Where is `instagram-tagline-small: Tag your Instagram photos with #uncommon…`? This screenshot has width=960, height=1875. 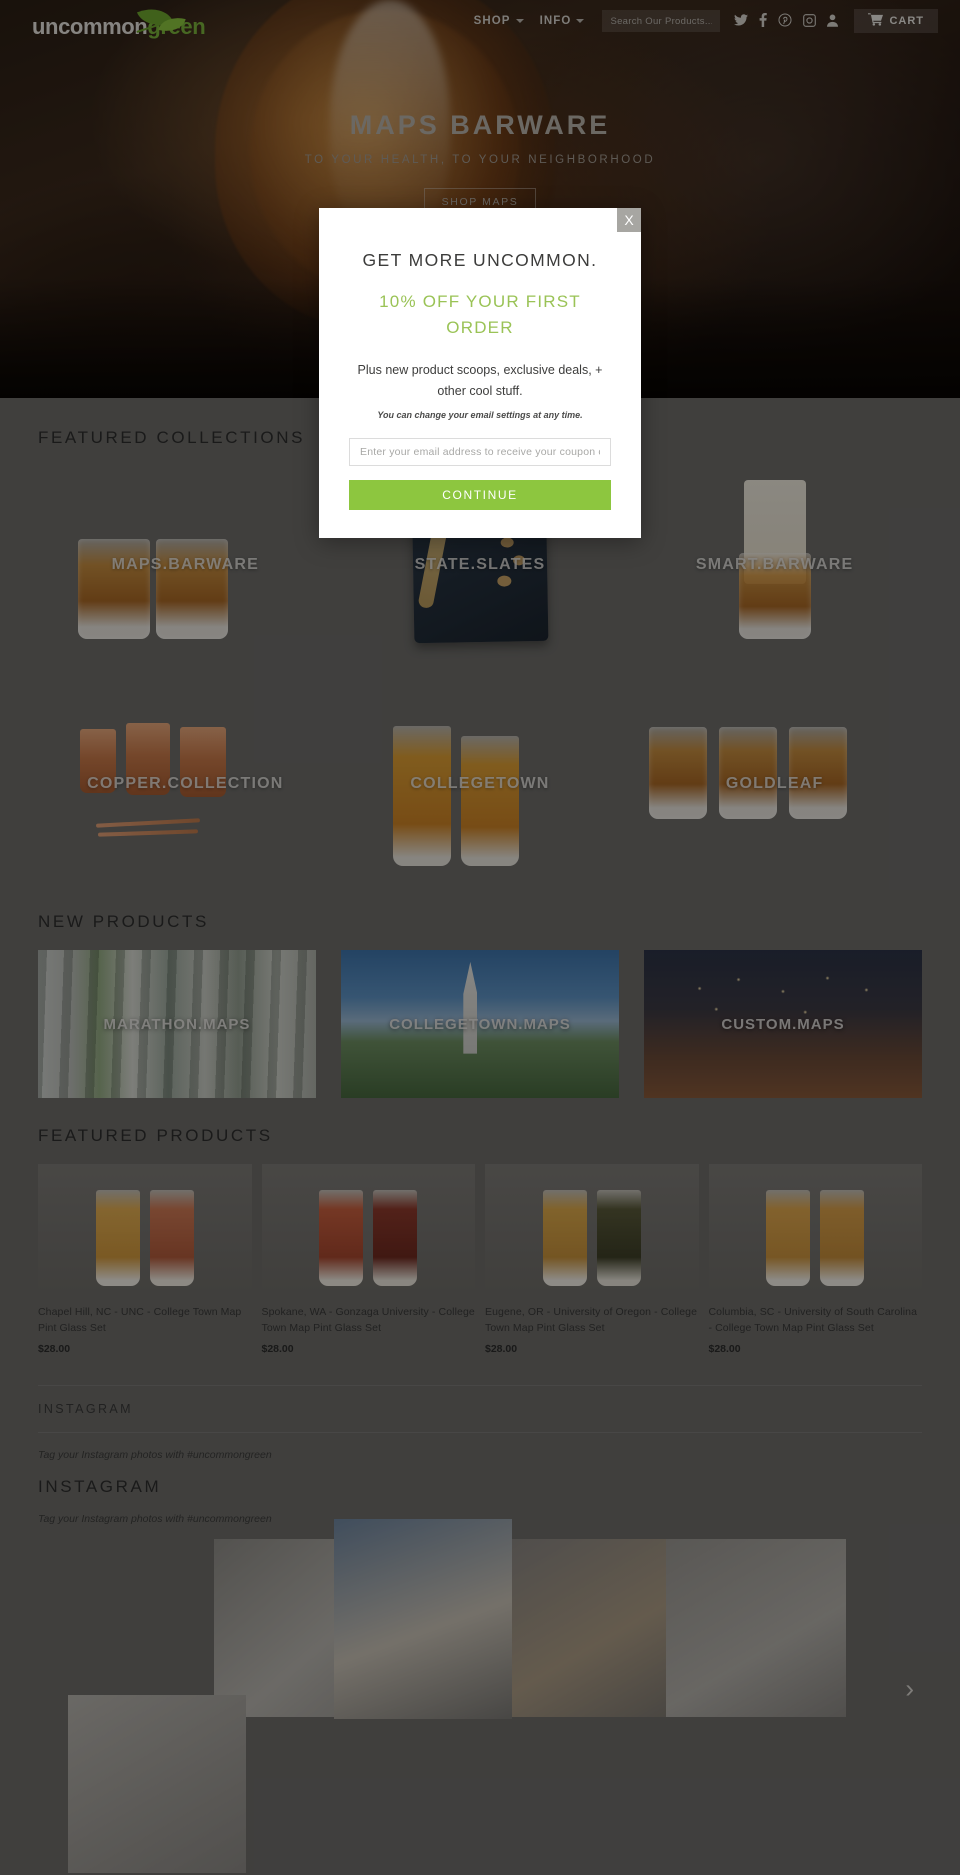 instagram-tagline-small: Tag your Instagram photos with #uncommon… is located at coordinates (155, 1454).